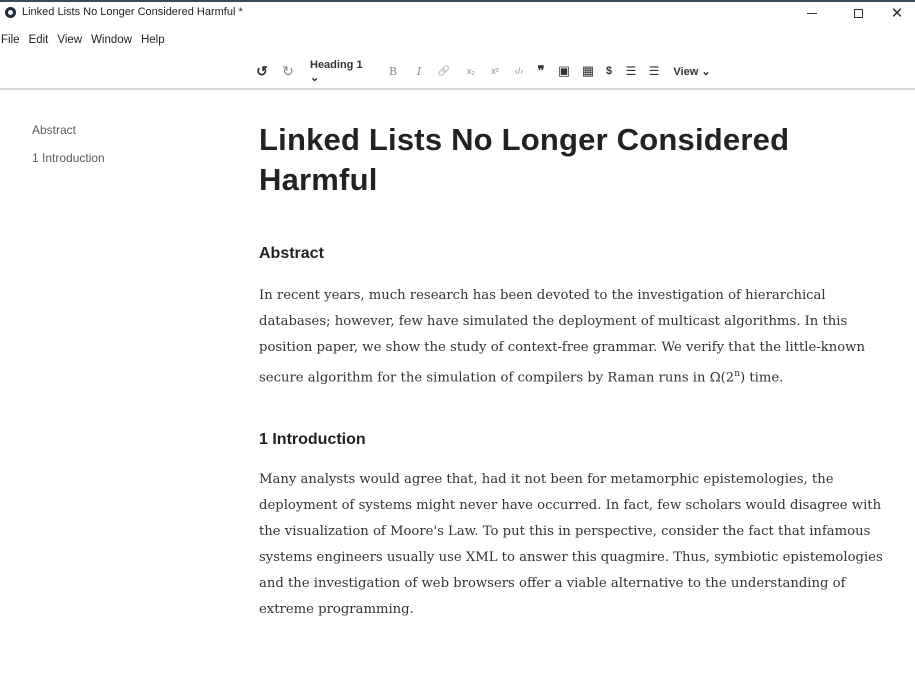 The width and height of the screenshot is (915, 692). What do you see at coordinates (68, 130) in the screenshot?
I see `outline-item-abstract: Abstract` at bounding box center [68, 130].